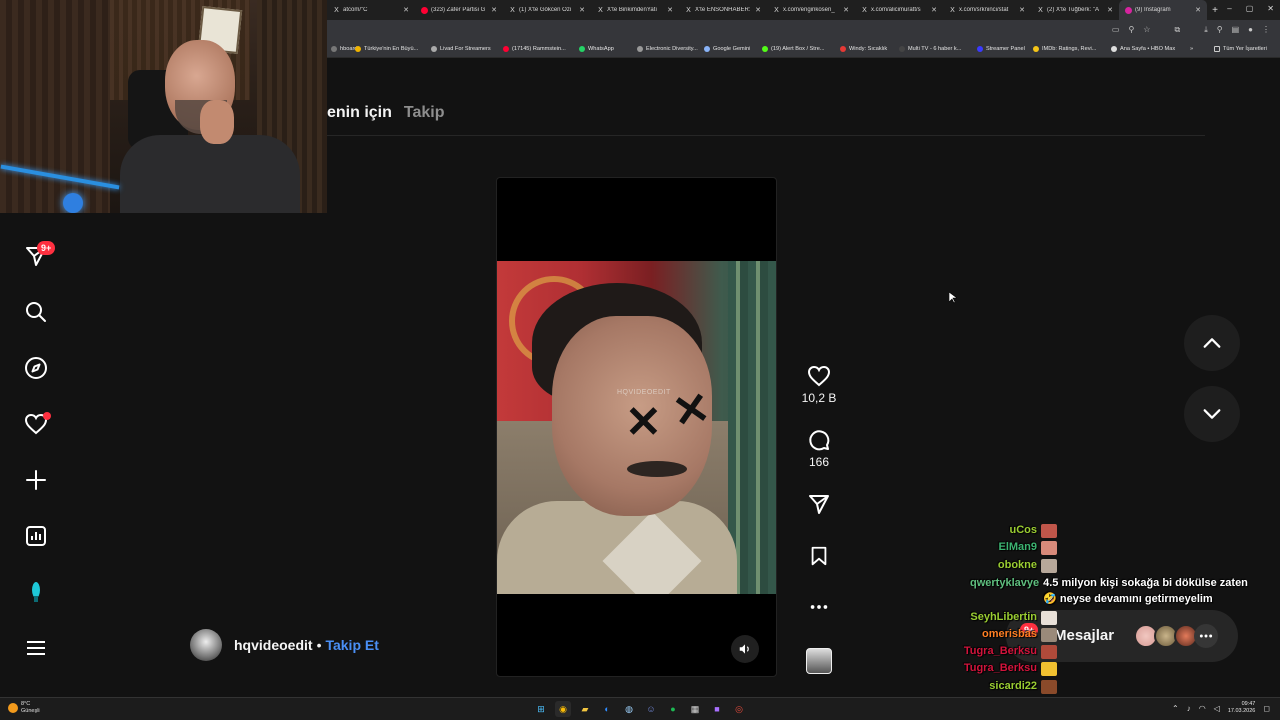  What do you see at coordinates (745, 649) in the screenshot?
I see `mute-button` at bounding box center [745, 649].